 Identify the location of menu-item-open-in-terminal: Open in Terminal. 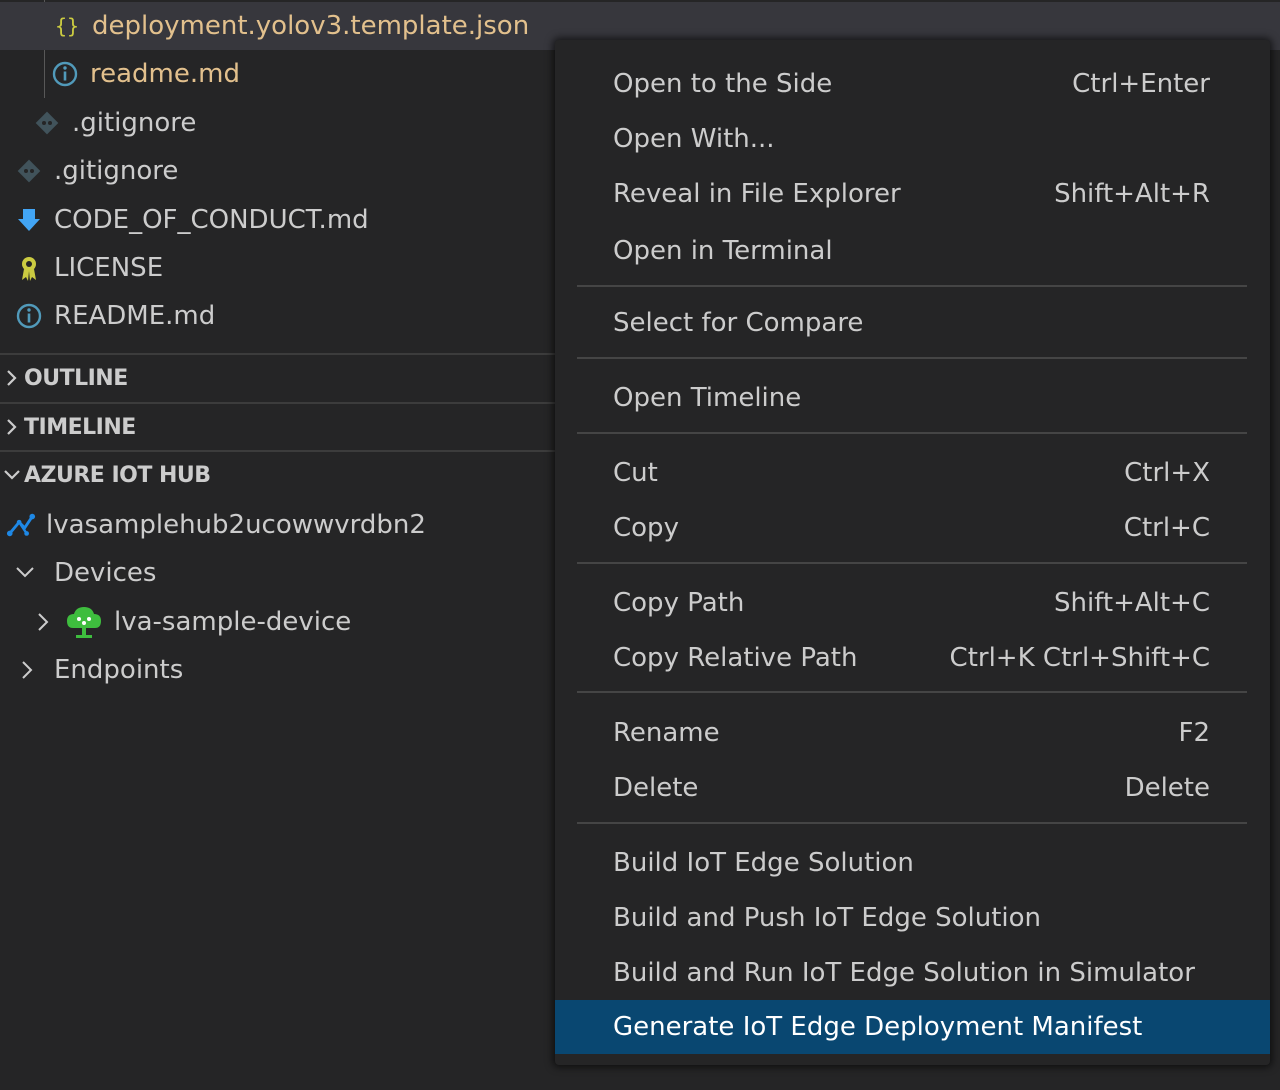
(912, 250).